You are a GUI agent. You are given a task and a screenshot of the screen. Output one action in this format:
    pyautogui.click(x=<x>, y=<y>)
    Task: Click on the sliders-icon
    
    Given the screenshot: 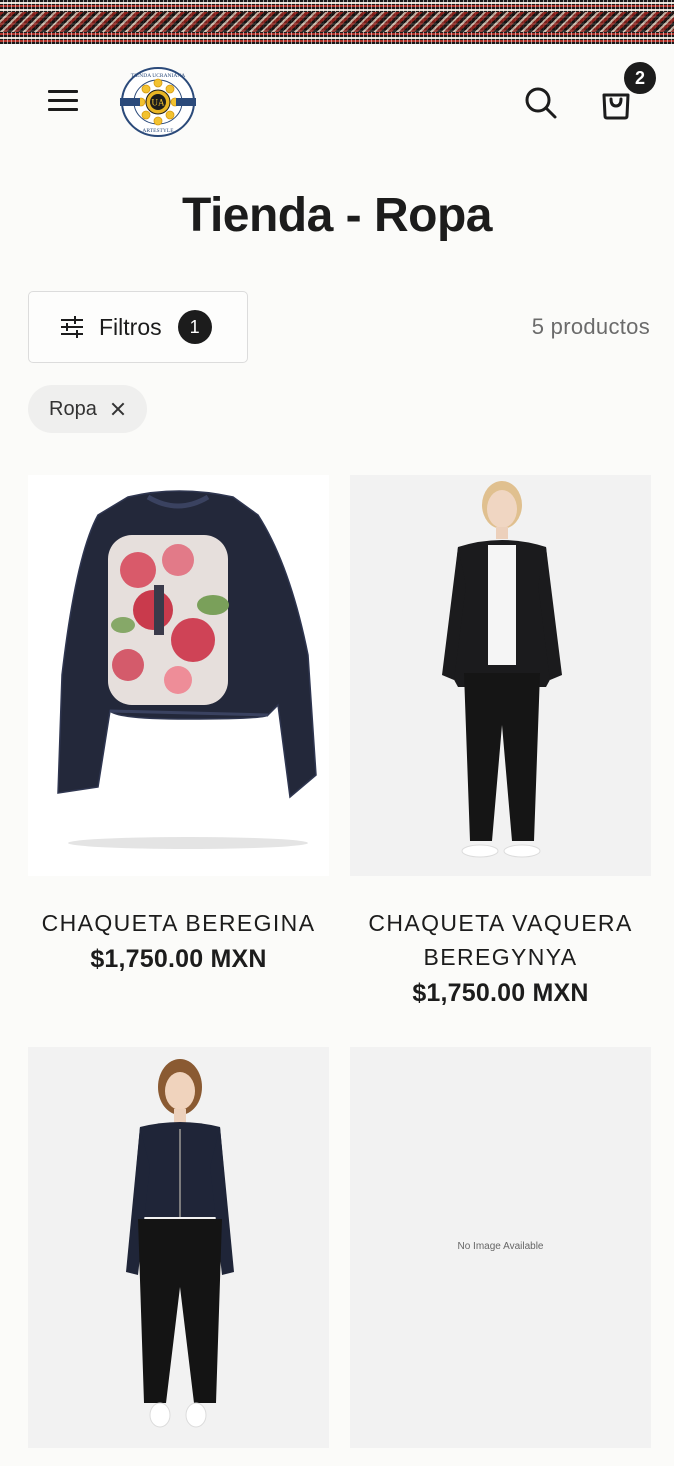 What is the action you would take?
    pyautogui.click(x=72, y=327)
    